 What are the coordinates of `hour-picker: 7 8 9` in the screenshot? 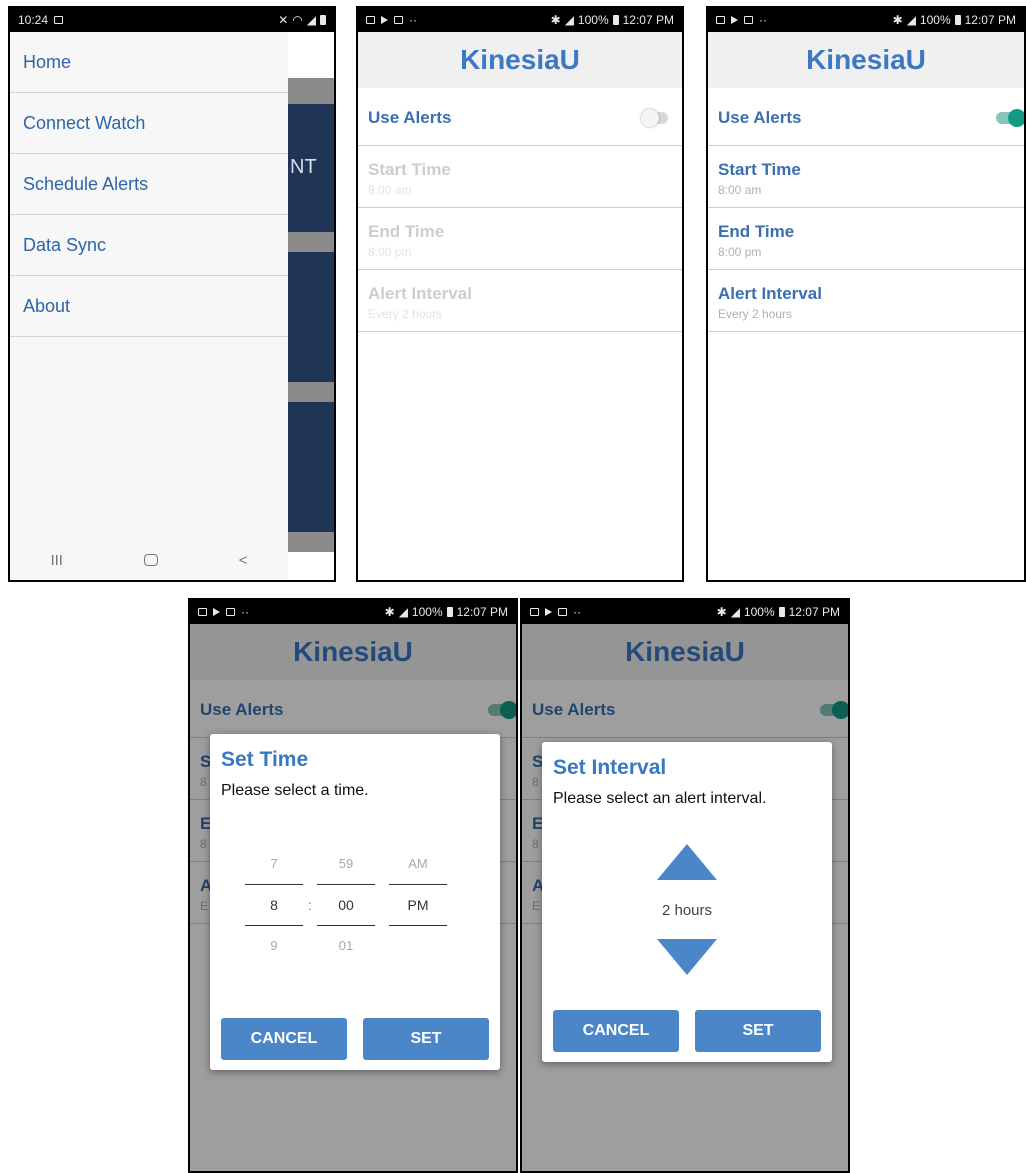 It's located at (274, 905).